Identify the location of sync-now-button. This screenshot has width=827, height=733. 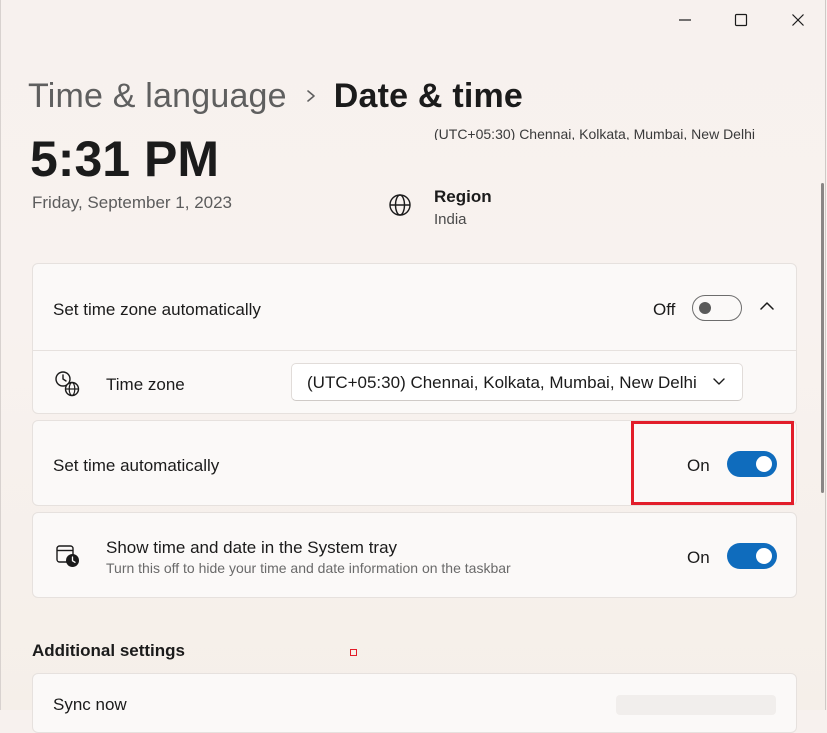
(696, 705).